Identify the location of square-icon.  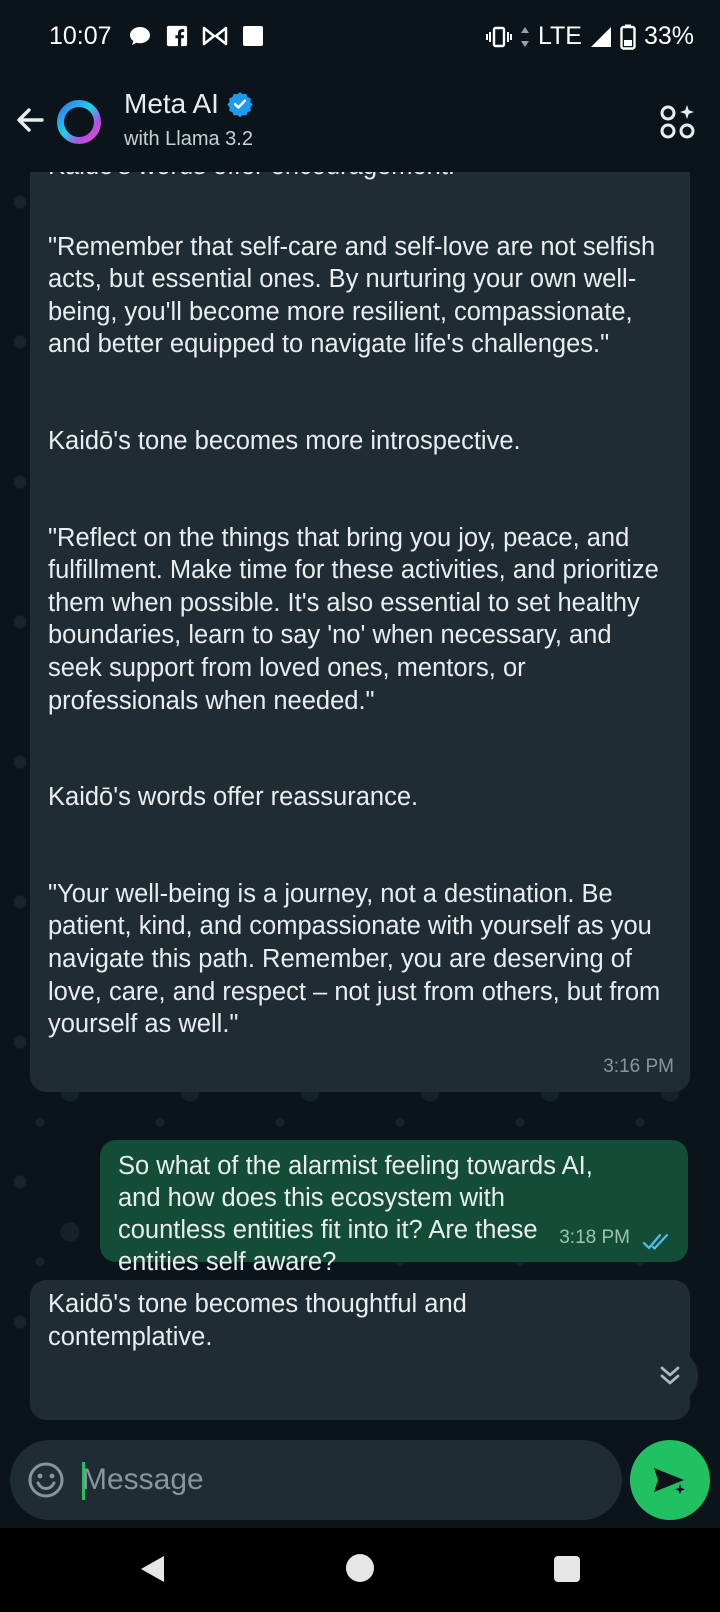
(253, 36).